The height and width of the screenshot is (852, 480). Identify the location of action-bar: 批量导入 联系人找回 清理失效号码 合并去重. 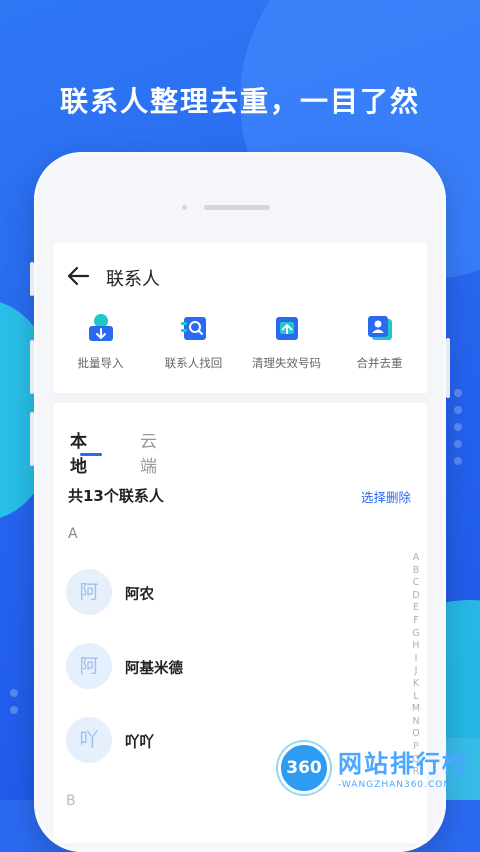
(240, 350).